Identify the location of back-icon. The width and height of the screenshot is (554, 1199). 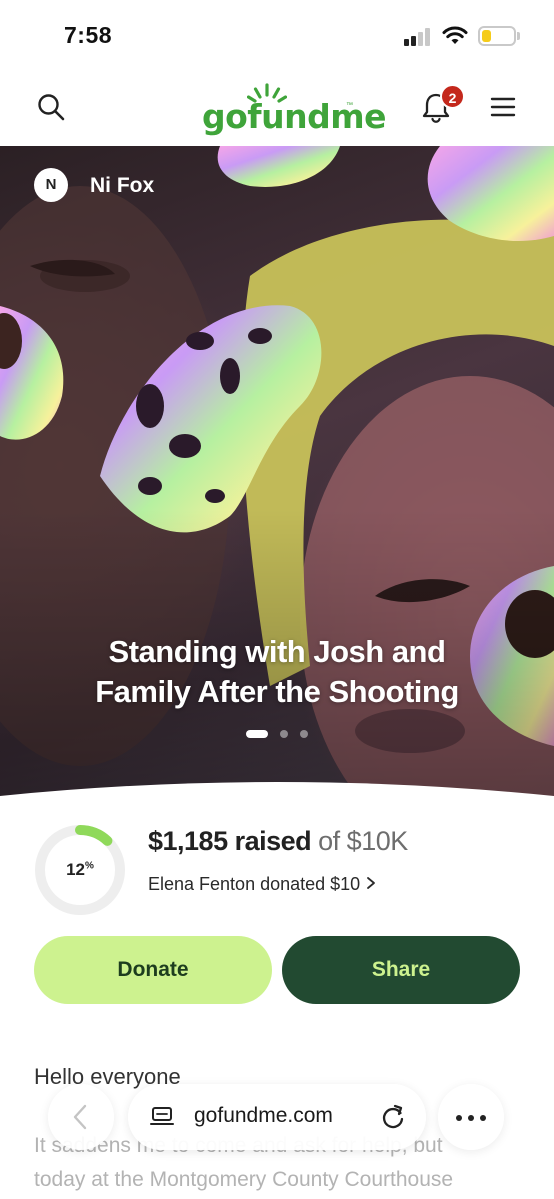
(80, 1117).